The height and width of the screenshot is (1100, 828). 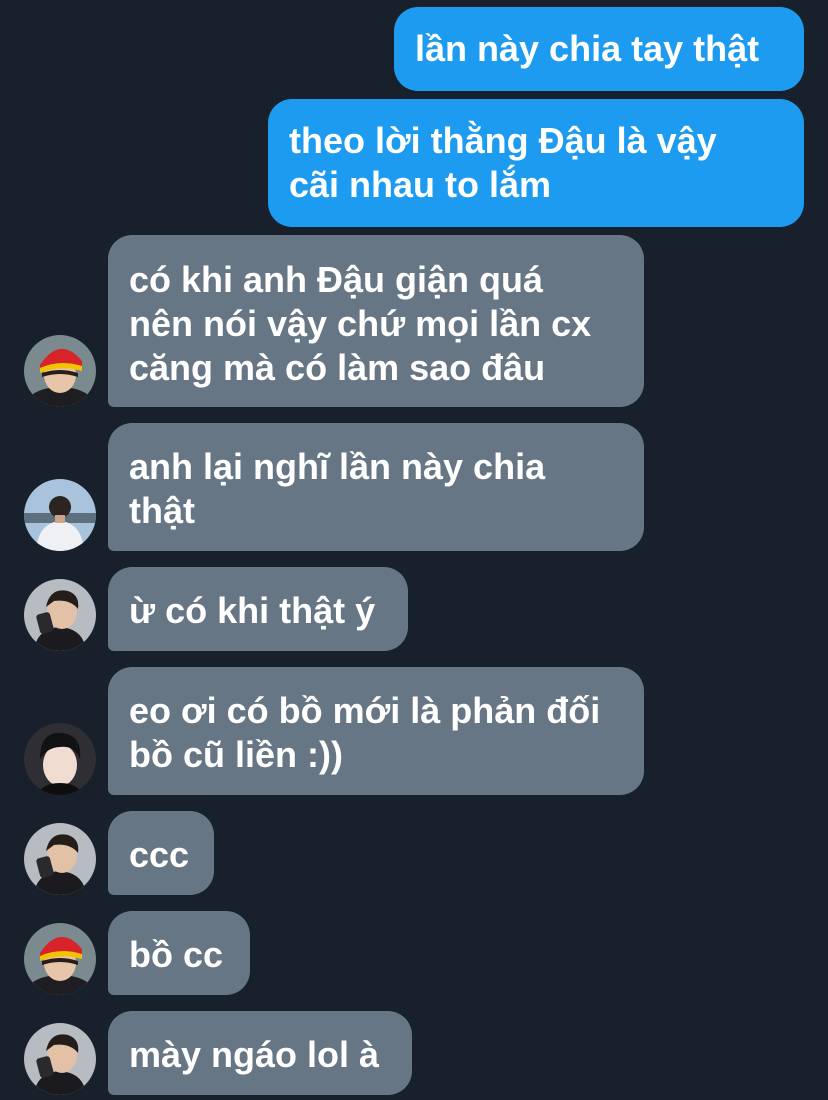 I want to click on incoming-message: ccc, so click(x=161, y=853).